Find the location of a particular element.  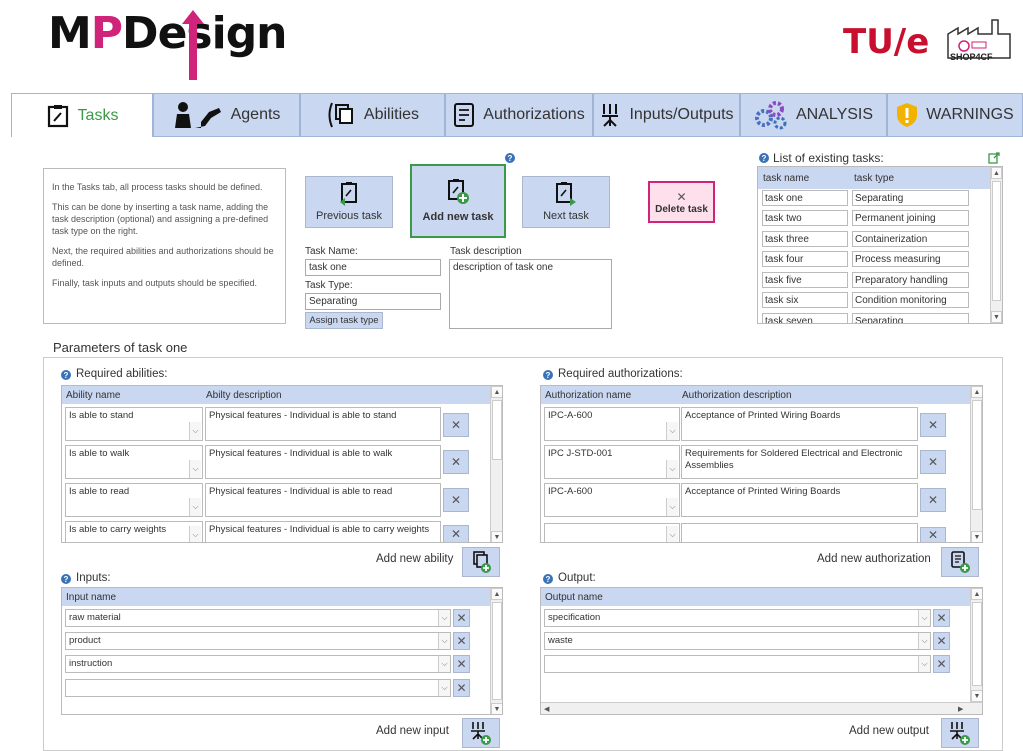

list-item: task three Containerization is located at coordinates (874, 241).